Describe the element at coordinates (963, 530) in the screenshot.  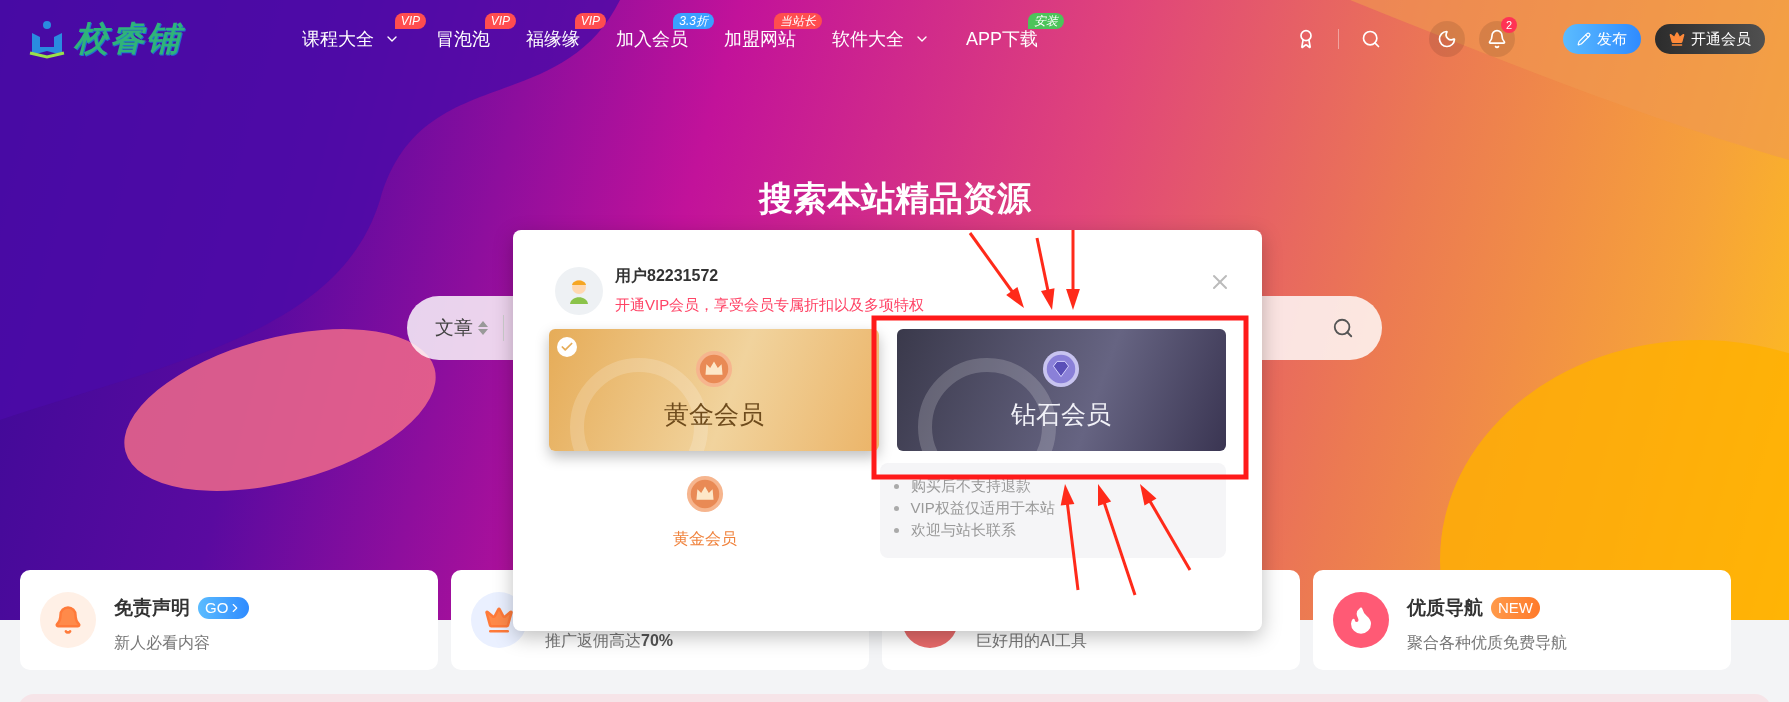
I see `note-item: 欢迎与站长联系` at that location.